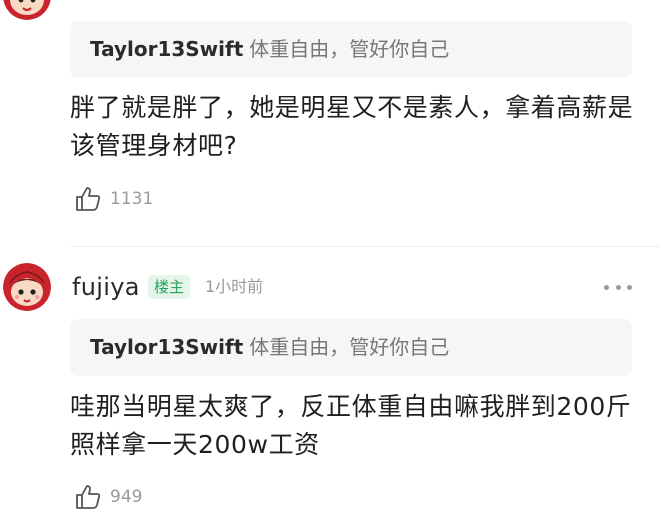  What do you see at coordinates (108, 497) in the screenshot?
I see `like-button: 949` at bounding box center [108, 497].